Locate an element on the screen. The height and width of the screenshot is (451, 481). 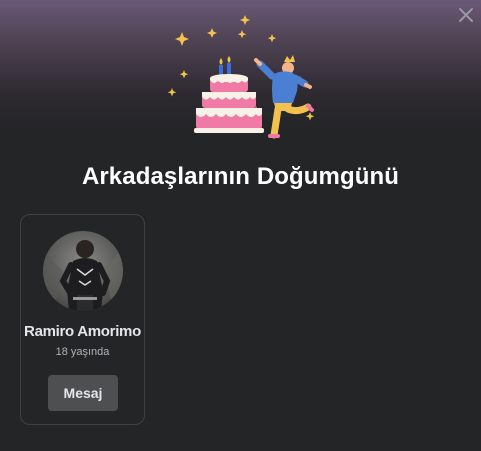
profile-photo is located at coordinates (83, 271).